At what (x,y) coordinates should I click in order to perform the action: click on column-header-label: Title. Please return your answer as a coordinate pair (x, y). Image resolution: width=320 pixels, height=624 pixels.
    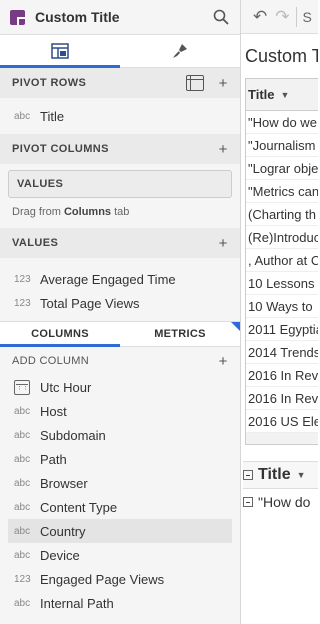
    Looking at the image, I should click on (261, 94).